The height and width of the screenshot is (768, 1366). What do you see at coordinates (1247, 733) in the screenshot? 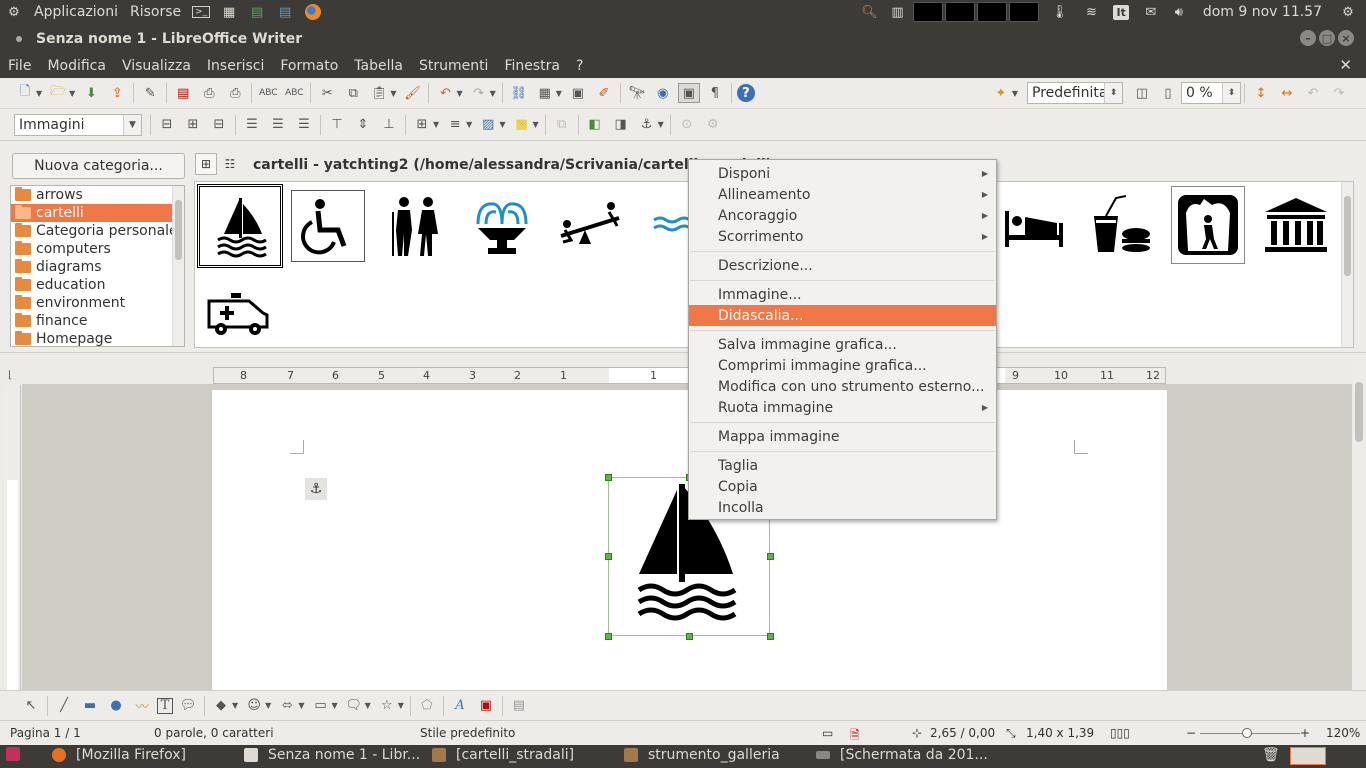
I see `zoom-slider-thumb` at bounding box center [1247, 733].